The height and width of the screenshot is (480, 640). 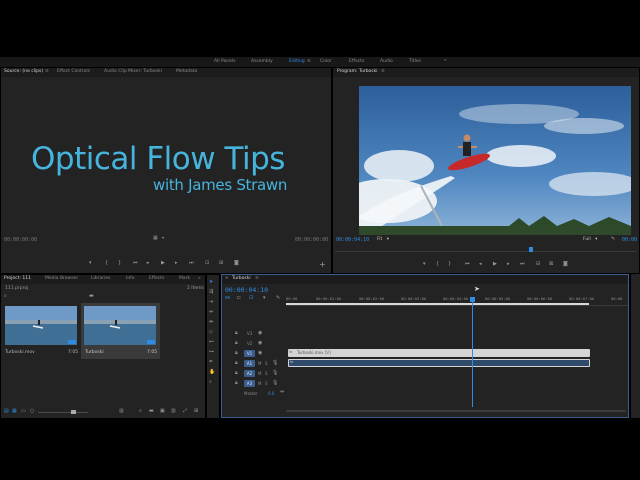 I want to click on audio-clip: fx, so click(x=439, y=363).